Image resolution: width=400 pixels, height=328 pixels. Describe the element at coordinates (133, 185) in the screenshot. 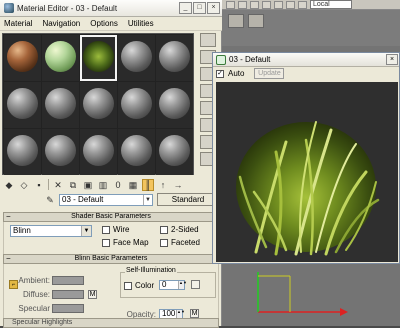

I see `show-map-in-viewport-icon: ▦` at that location.